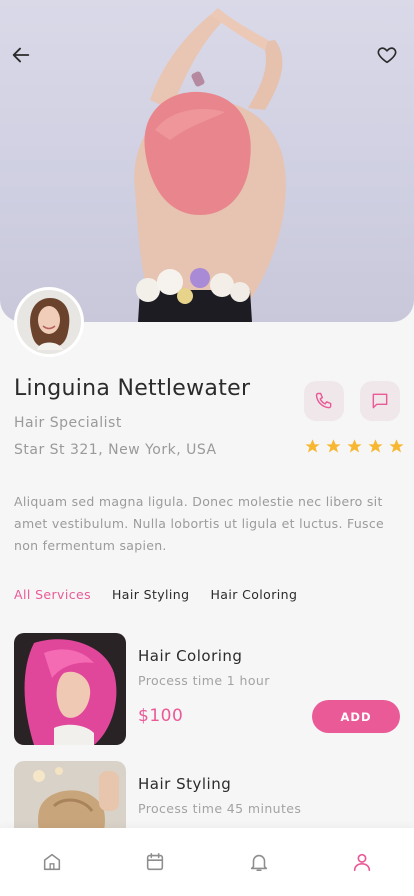  What do you see at coordinates (387, 55) in the screenshot?
I see `heart-icon` at bounding box center [387, 55].